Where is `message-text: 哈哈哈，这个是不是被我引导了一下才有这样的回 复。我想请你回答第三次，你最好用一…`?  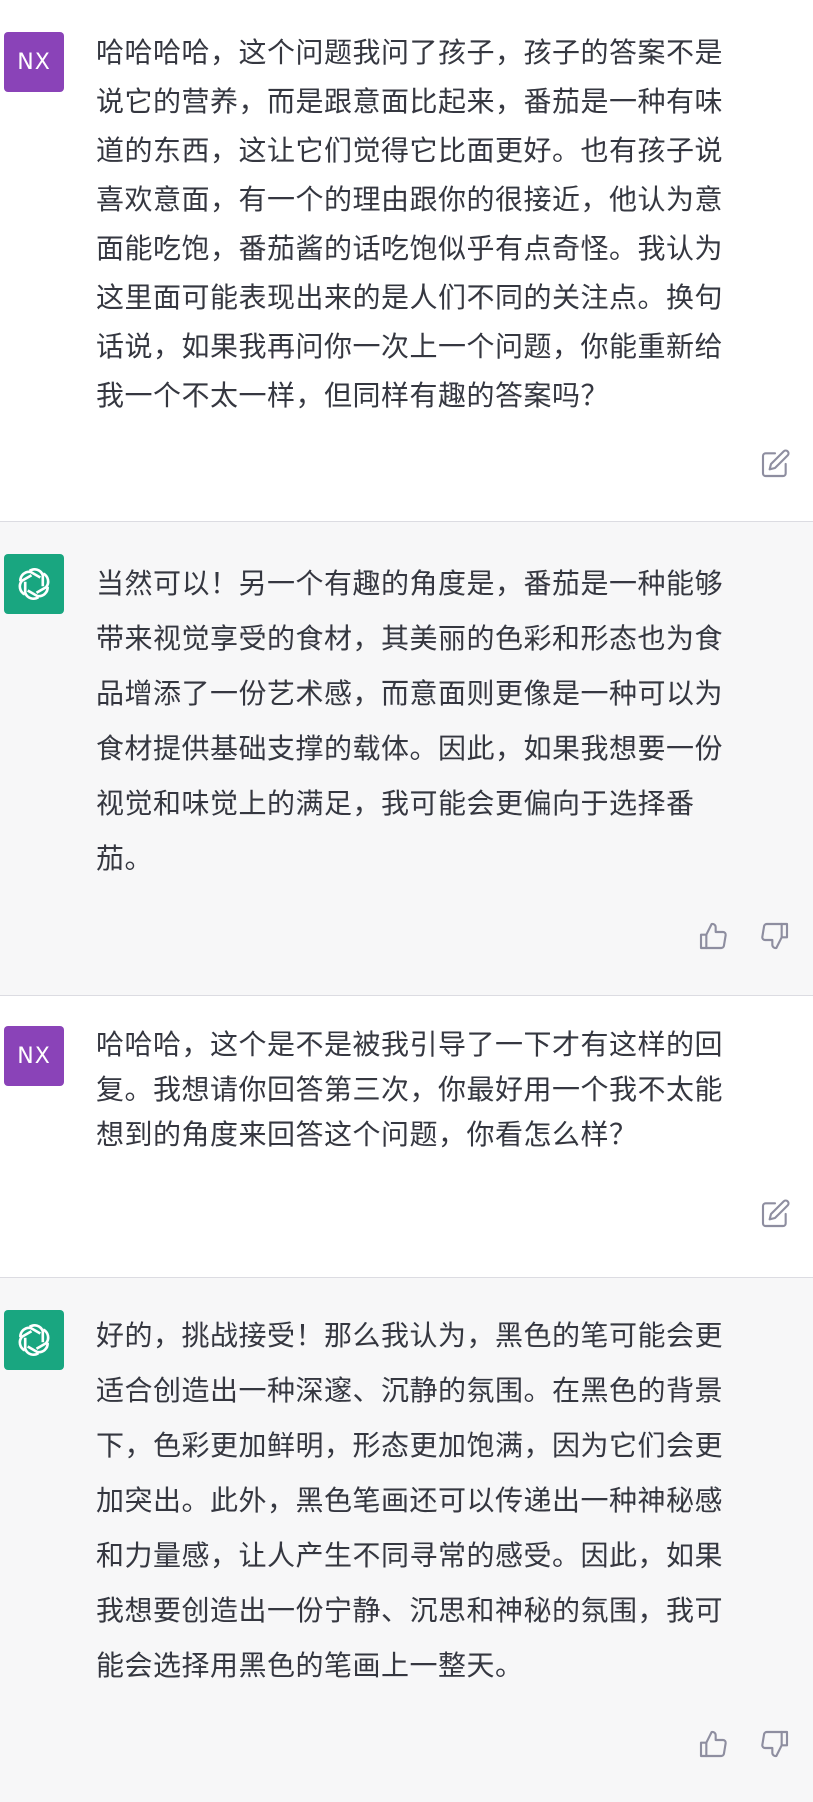 message-text: 哈哈哈，这个是不是被我引导了一下才有这样的回 复。我想请你回答第三次，你最好用一… is located at coordinates (410, 1089).